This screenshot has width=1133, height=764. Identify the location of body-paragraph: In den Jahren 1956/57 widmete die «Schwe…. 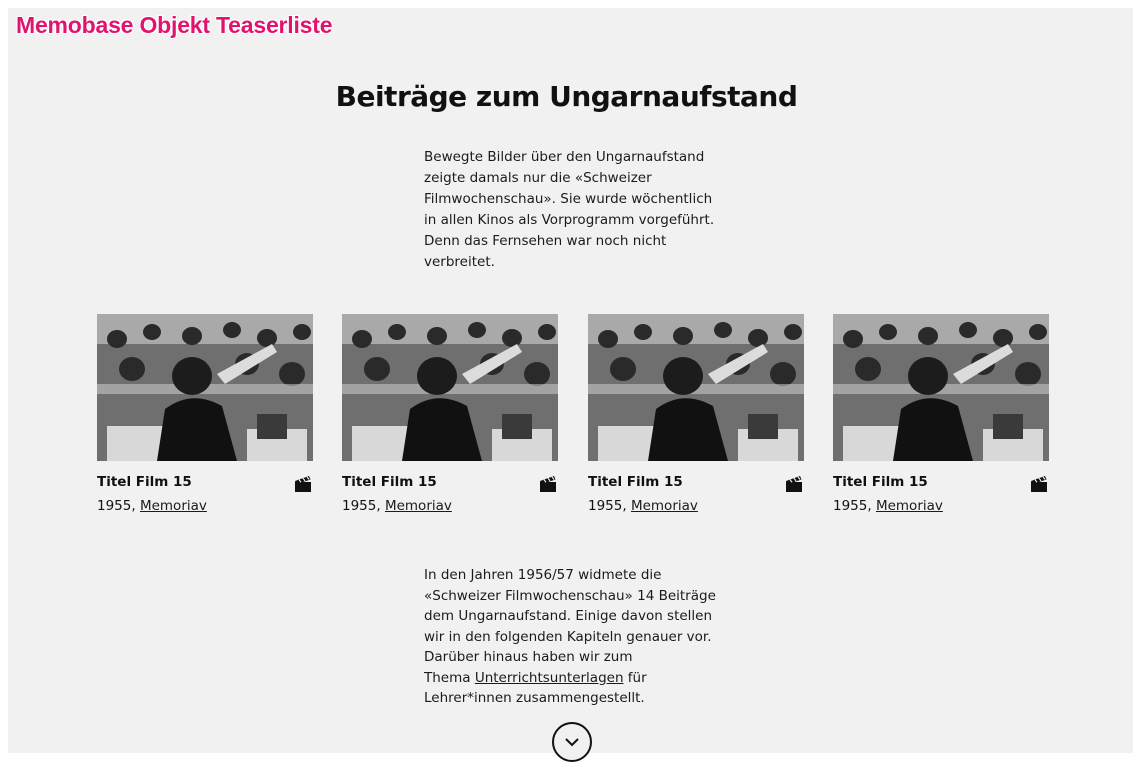
(576, 637).